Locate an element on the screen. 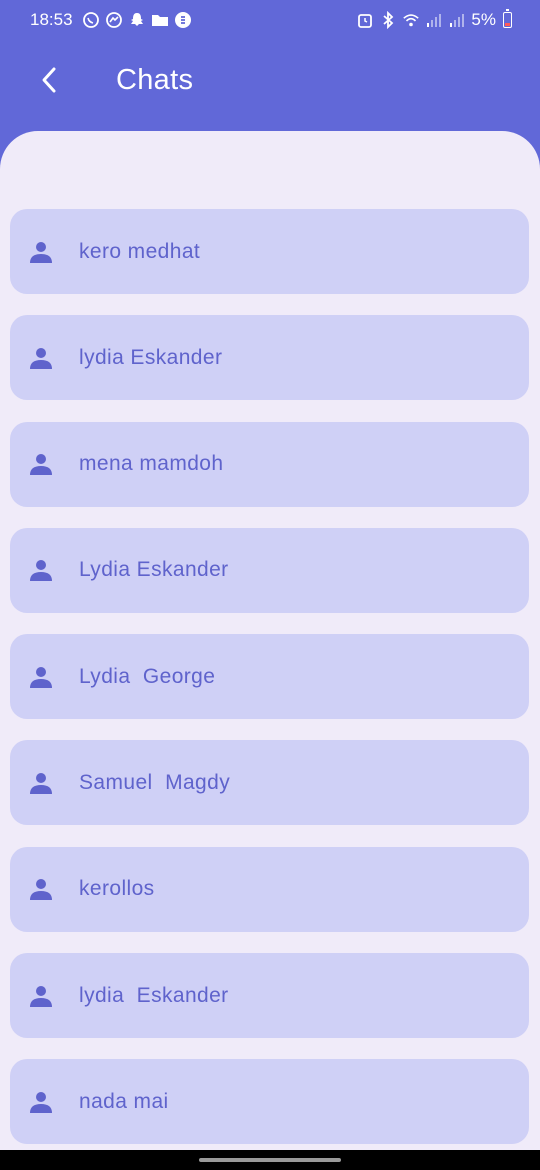 This screenshot has height=1170, width=540. chat-item: Samuel Magdy is located at coordinates (269, 783).